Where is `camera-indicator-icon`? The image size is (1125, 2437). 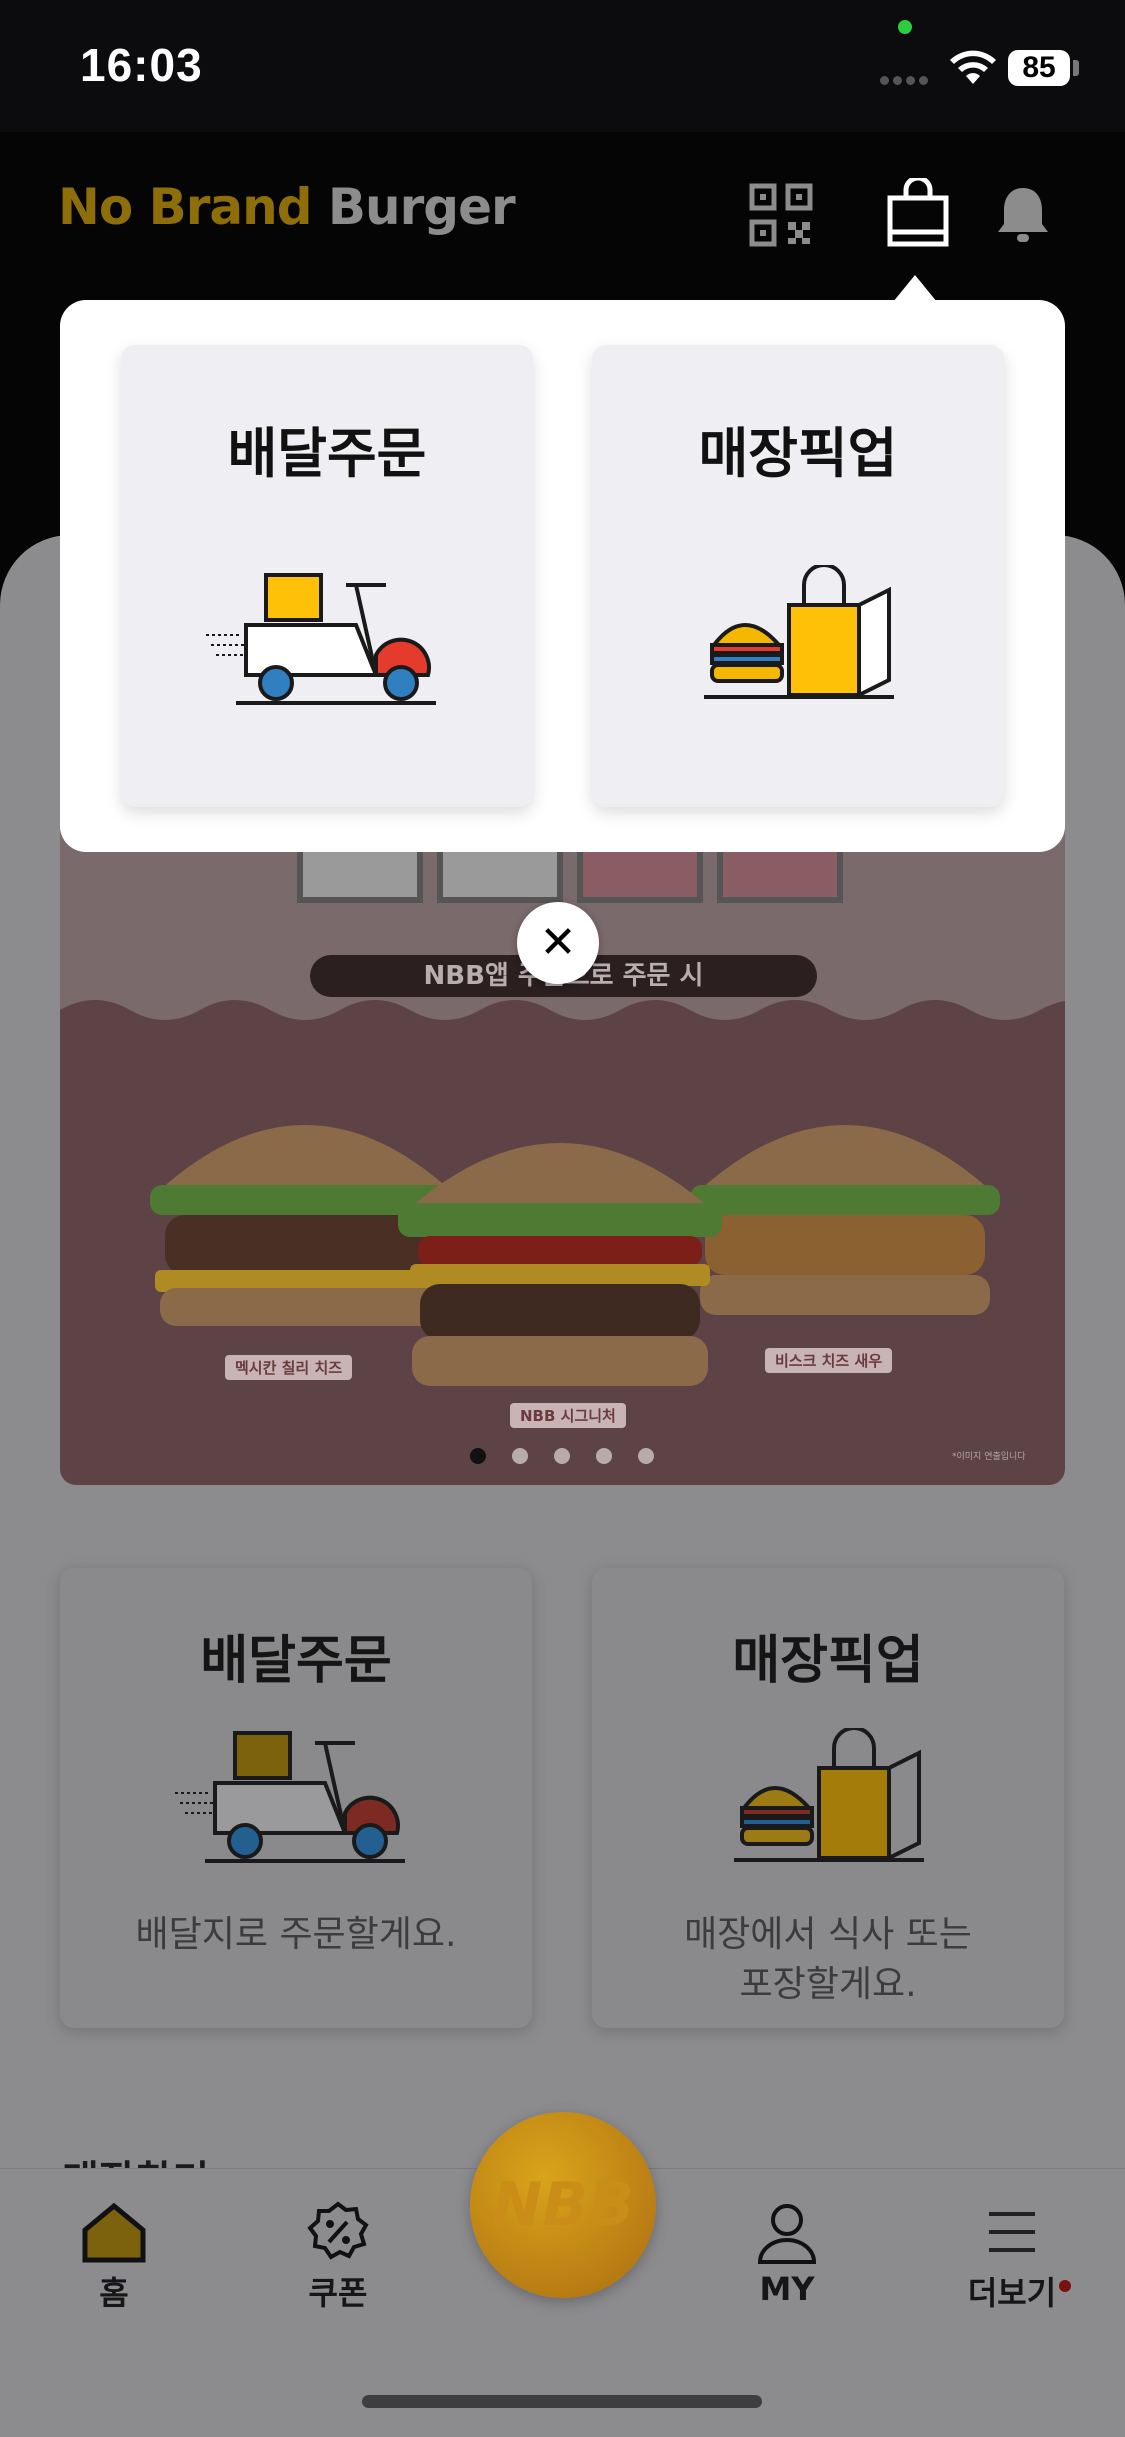 camera-indicator-icon is located at coordinates (905, 27).